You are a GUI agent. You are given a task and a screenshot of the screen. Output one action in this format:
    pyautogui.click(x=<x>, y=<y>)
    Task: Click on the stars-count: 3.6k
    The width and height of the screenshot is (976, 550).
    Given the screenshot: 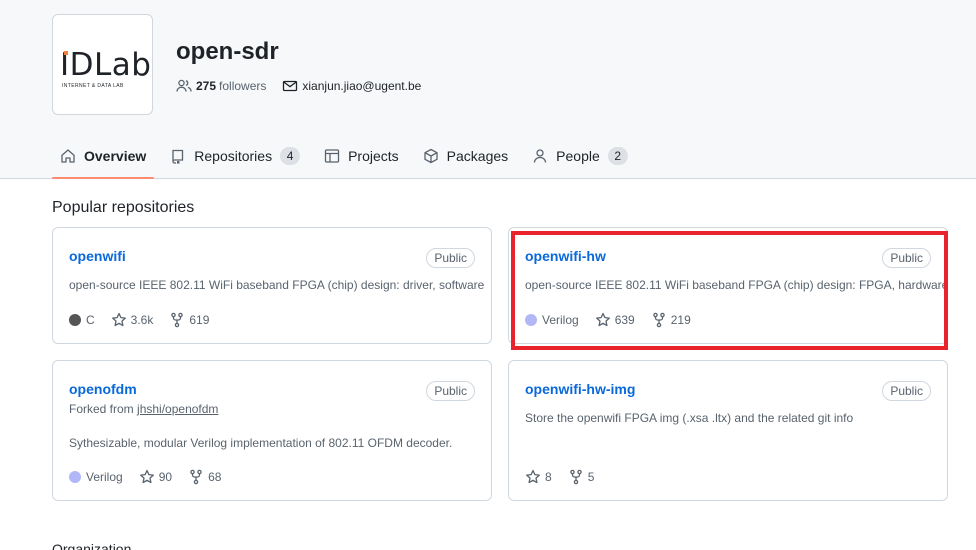 What is the action you would take?
    pyautogui.click(x=142, y=320)
    